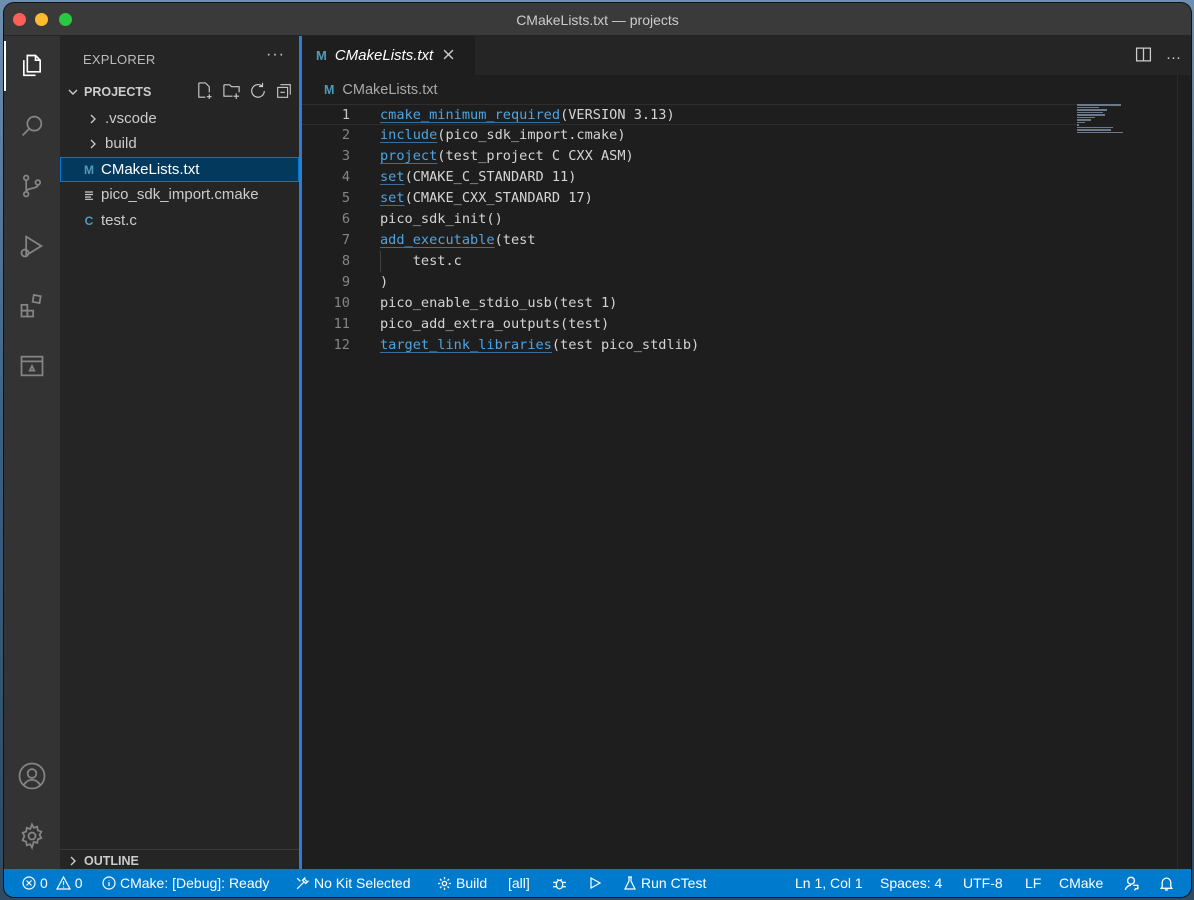 This screenshot has width=1194, height=900. What do you see at coordinates (1131, 883) in the screenshot?
I see `feedback-icon` at bounding box center [1131, 883].